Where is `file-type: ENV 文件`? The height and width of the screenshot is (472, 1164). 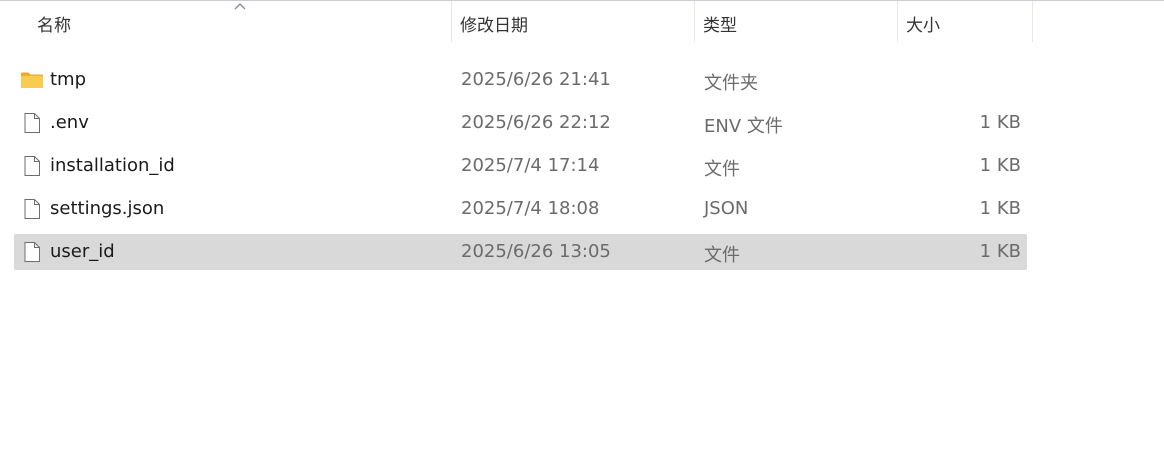
file-type: ENV 文件 is located at coordinates (743, 126).